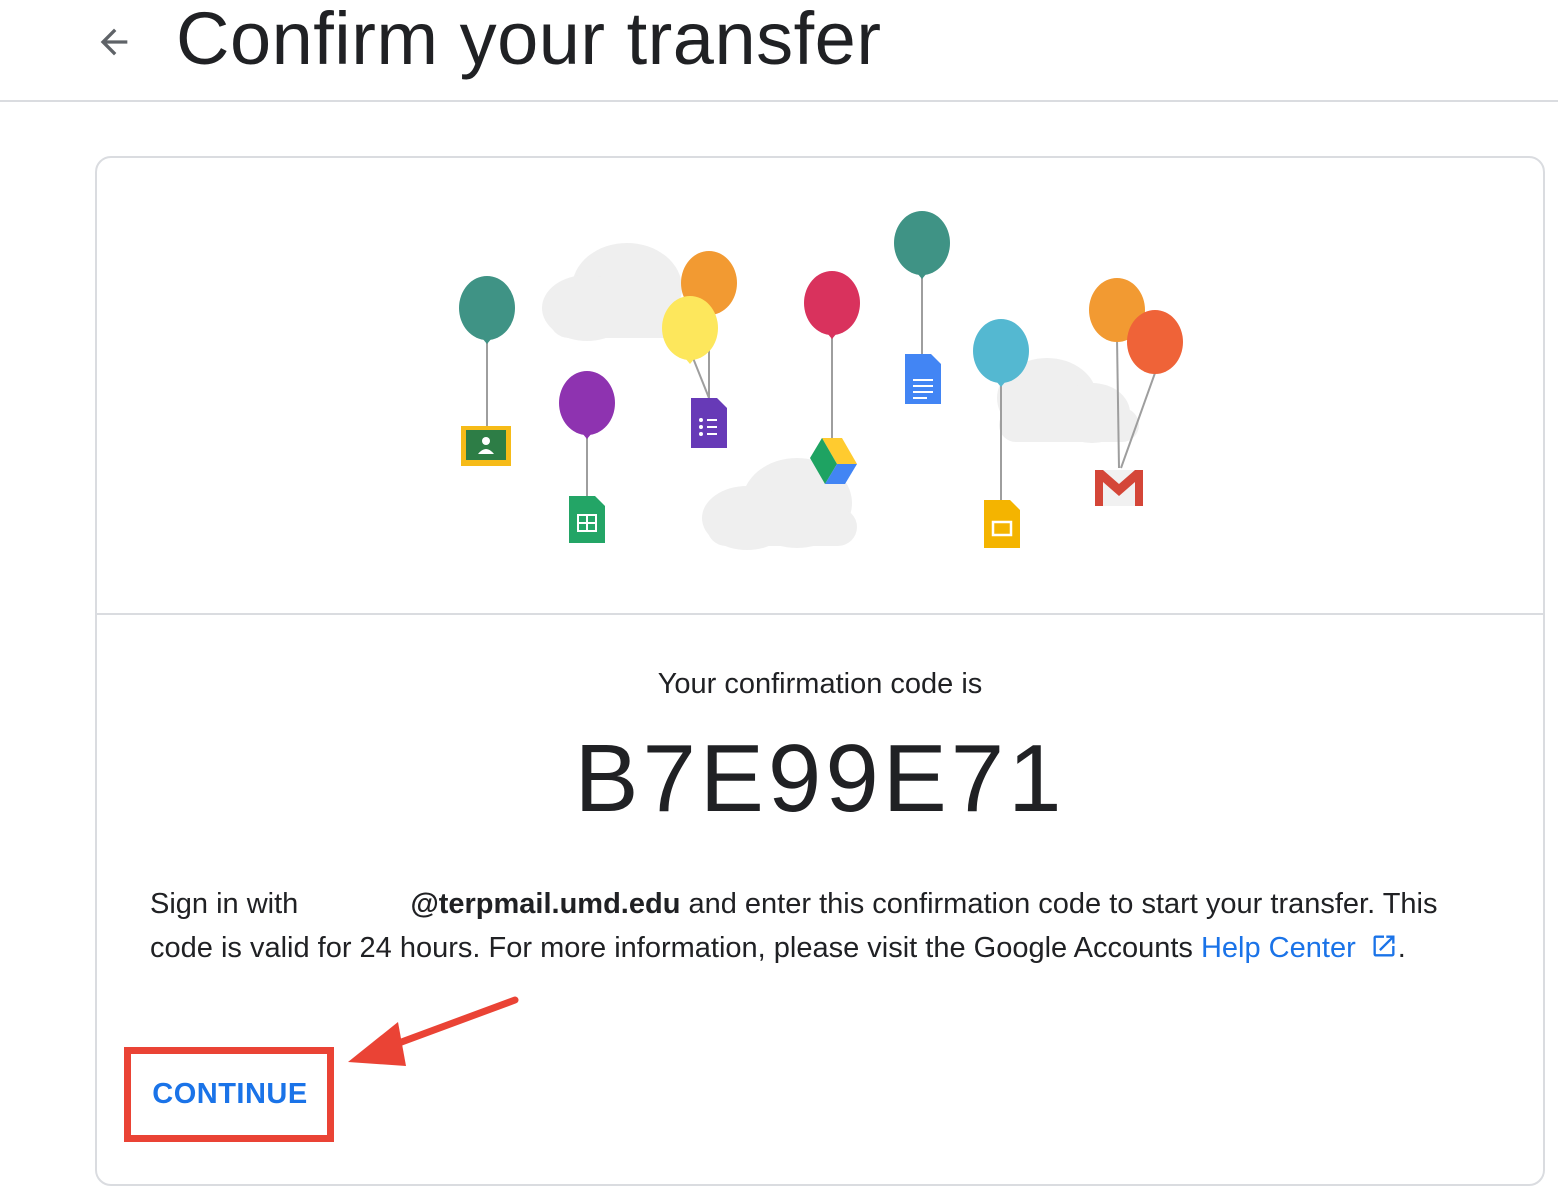  I want to click on forms-icon, so click(709, 423).